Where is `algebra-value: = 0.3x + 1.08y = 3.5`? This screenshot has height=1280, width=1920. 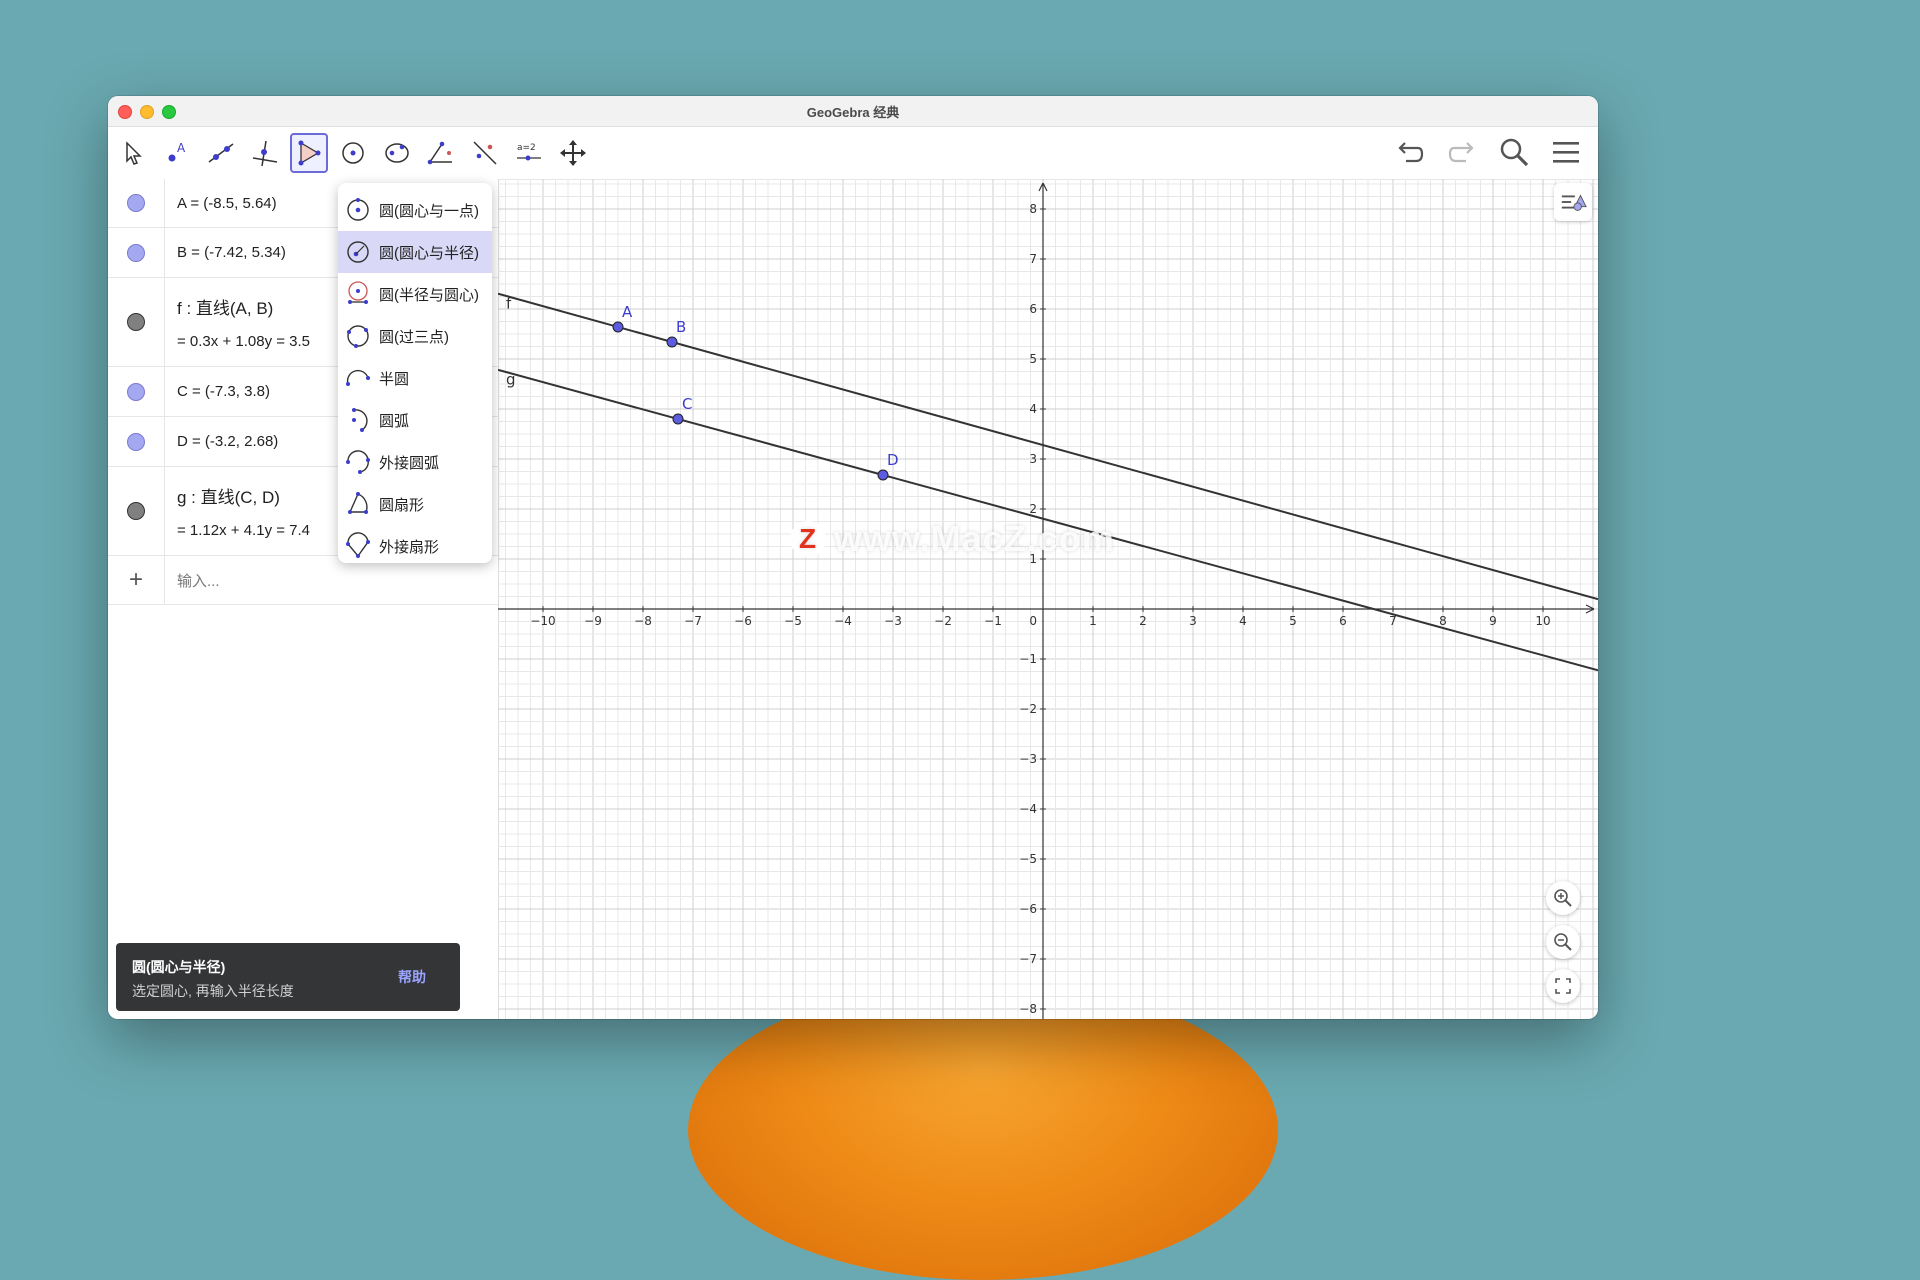 algebra-value: = 0.3x + 1.08y = 3.5 is located at coordinates (244, 341).